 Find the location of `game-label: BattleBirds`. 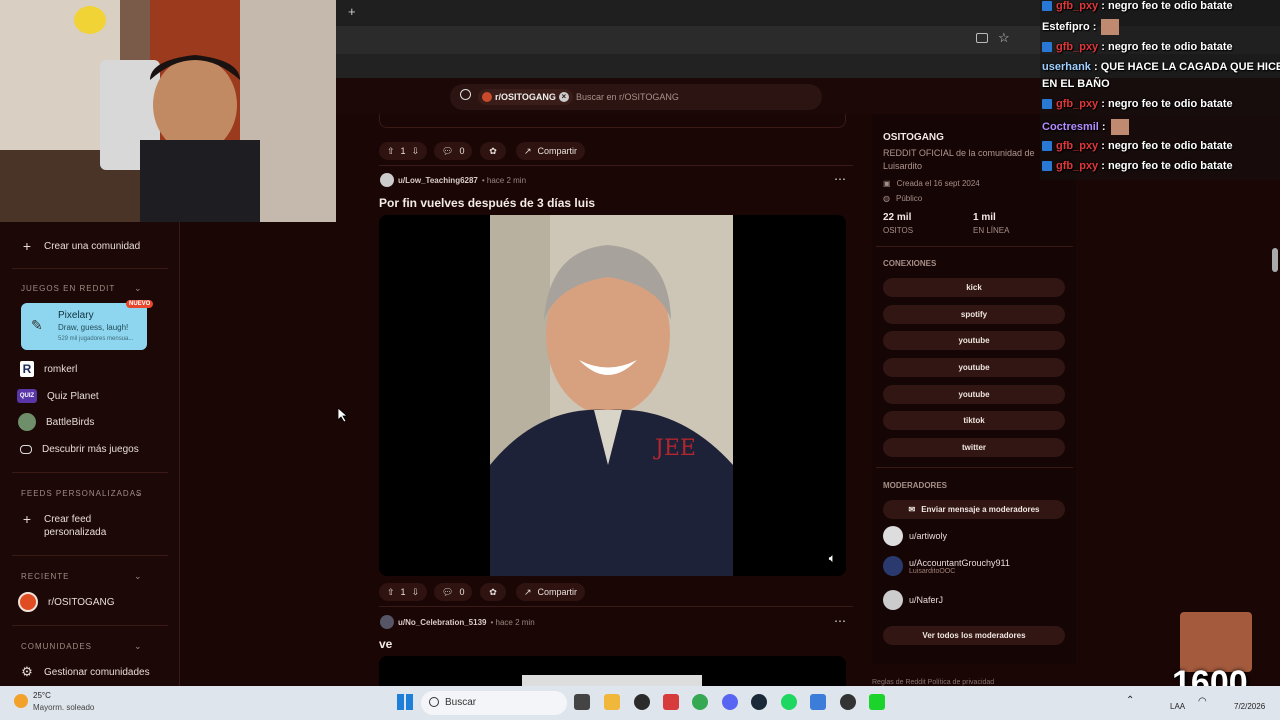

game-label: BattleBirds is located at coordinates (70, 422).